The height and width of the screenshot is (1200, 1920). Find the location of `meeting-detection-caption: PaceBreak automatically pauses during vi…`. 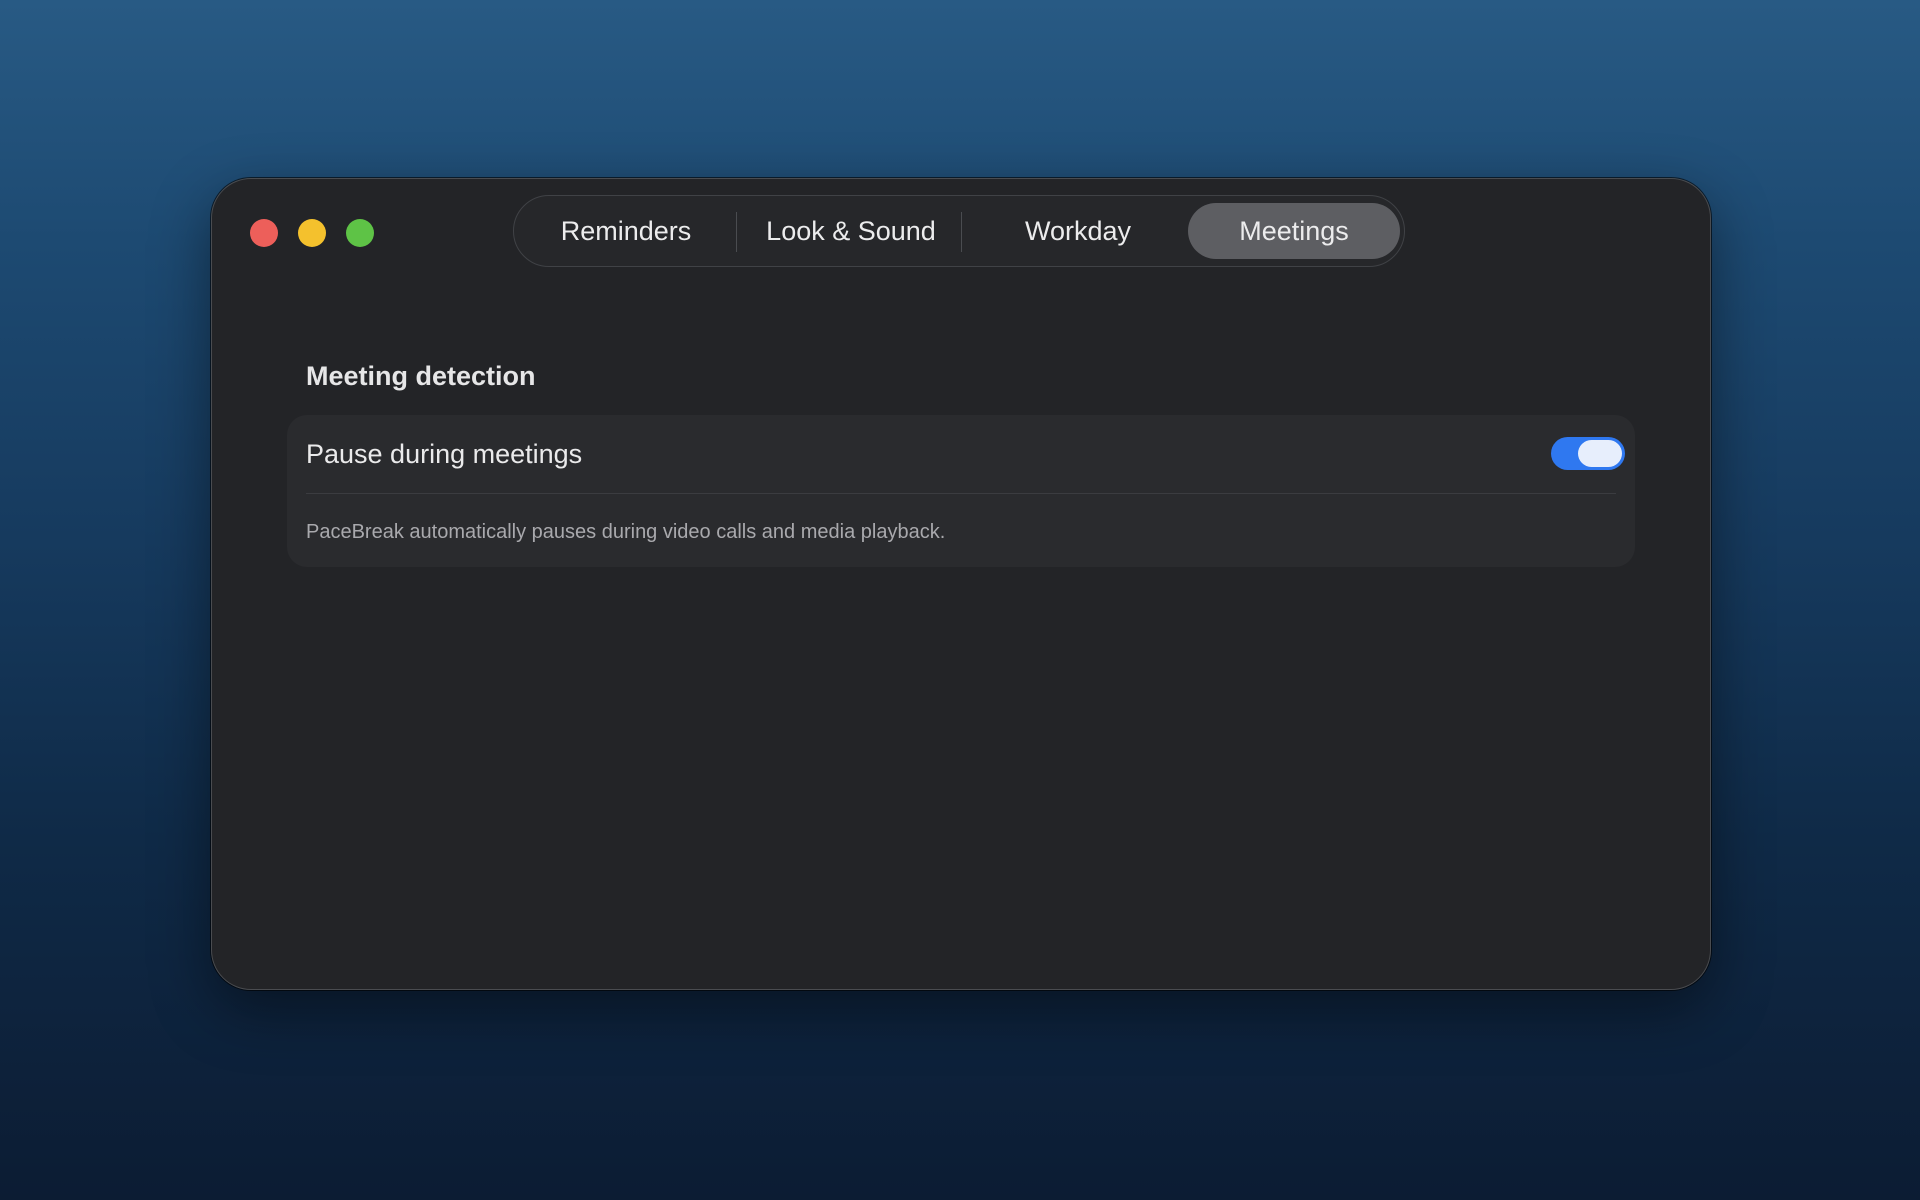

meeting-detection-caption: PaceBreak automatically pauses during vi… is located at coordinates (626, 532).